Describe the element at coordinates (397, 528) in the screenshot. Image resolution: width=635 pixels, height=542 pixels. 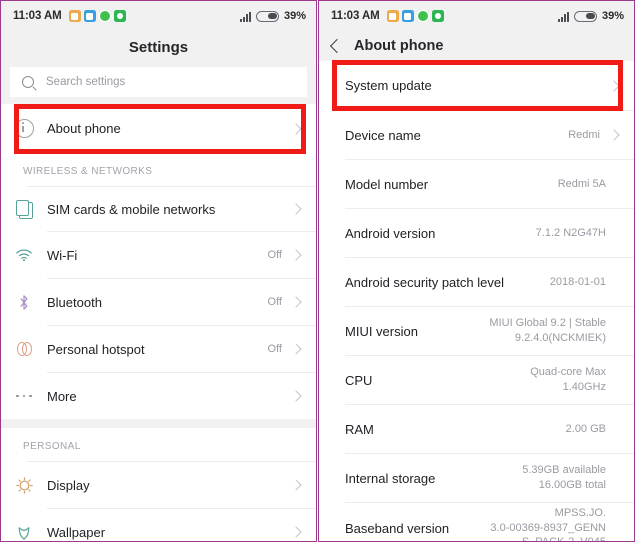
I see `list-item-label: Baseband version` at that location.